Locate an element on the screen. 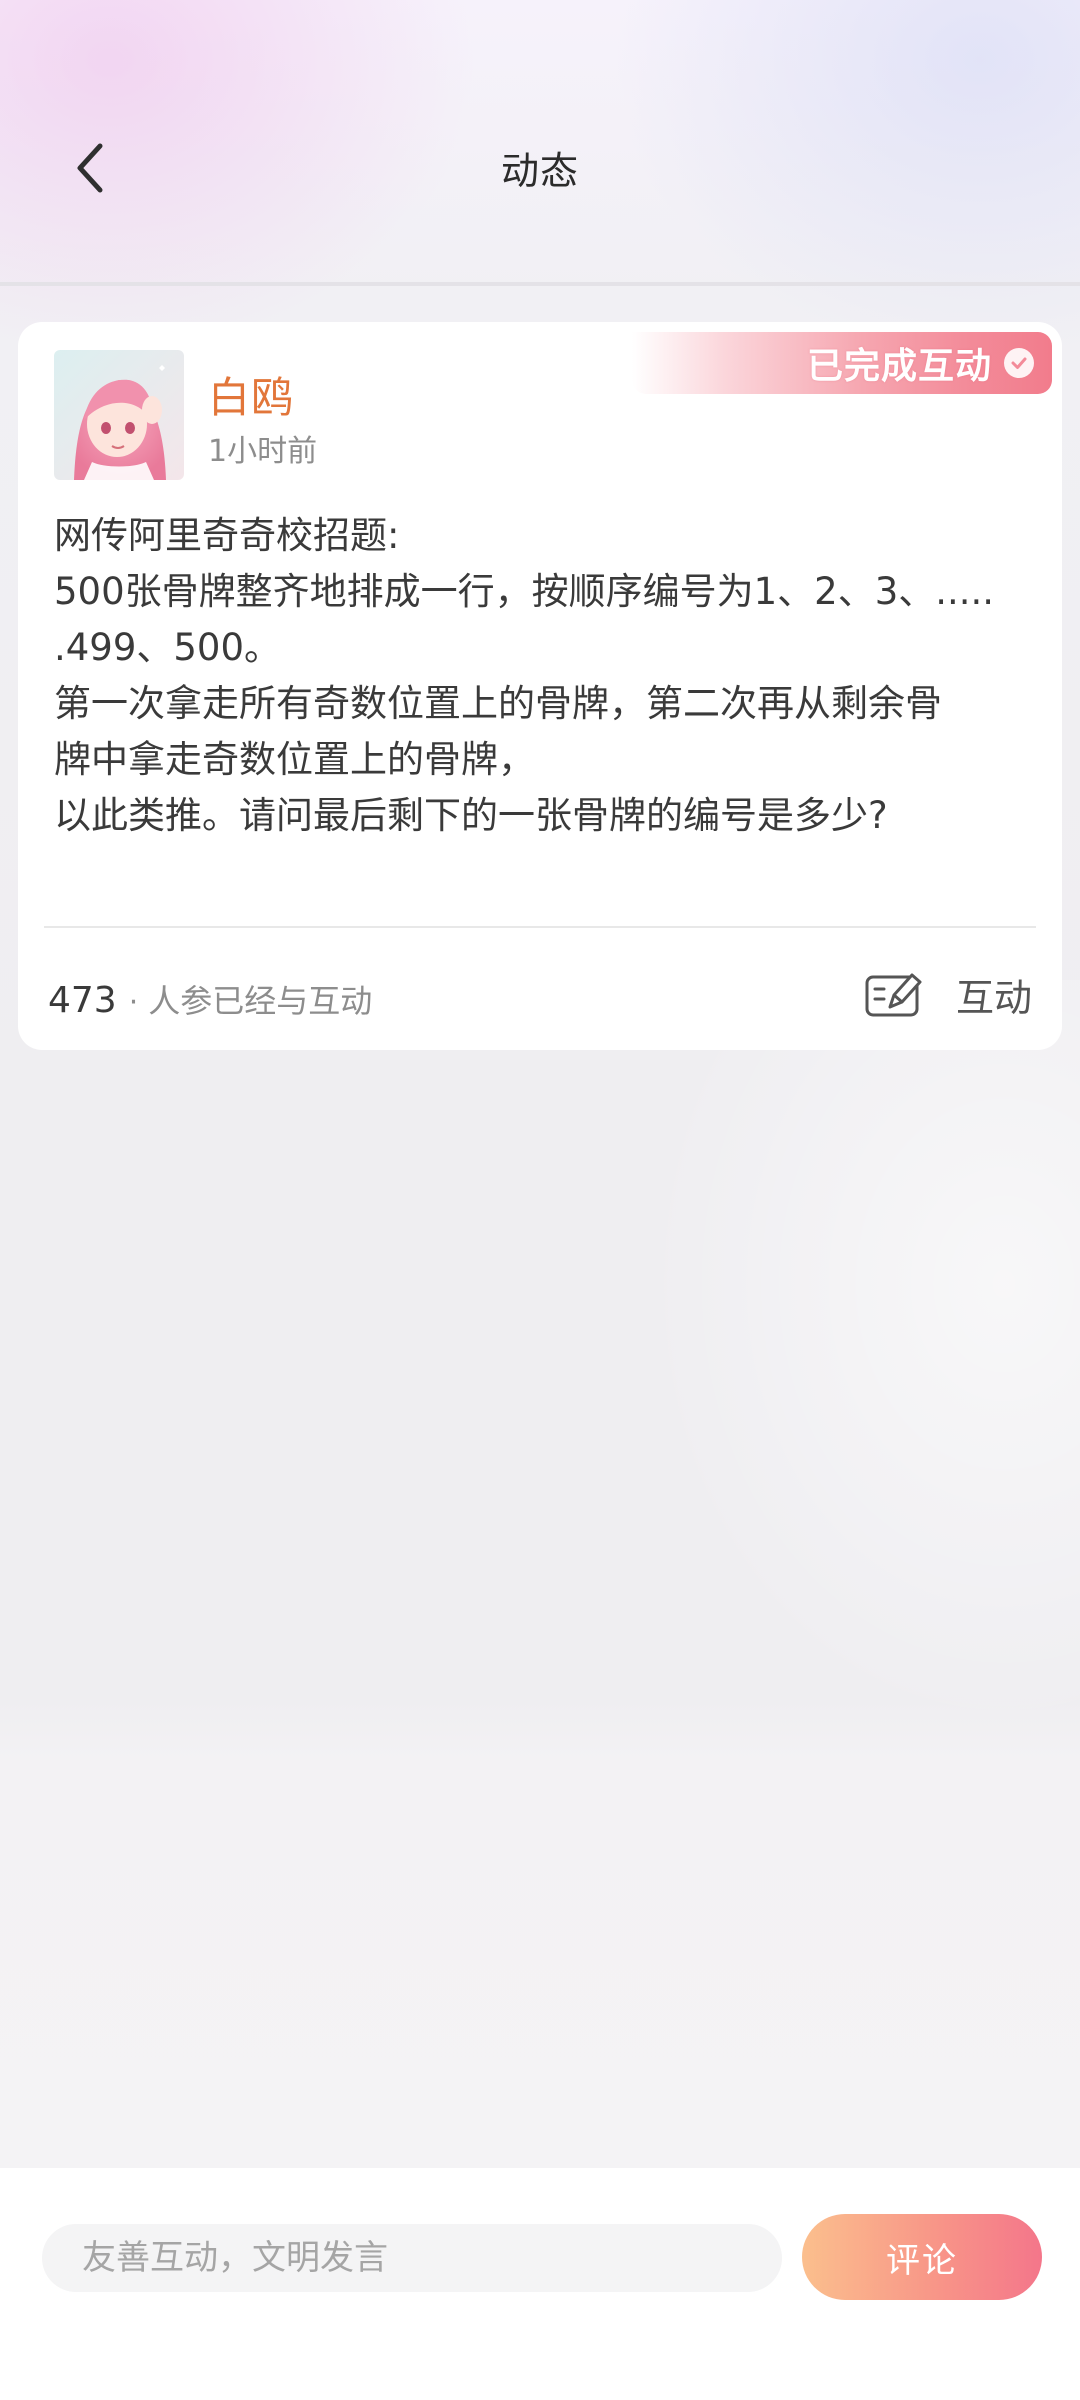  top-app-bar: 动态 is located at coordinates (540, 141).